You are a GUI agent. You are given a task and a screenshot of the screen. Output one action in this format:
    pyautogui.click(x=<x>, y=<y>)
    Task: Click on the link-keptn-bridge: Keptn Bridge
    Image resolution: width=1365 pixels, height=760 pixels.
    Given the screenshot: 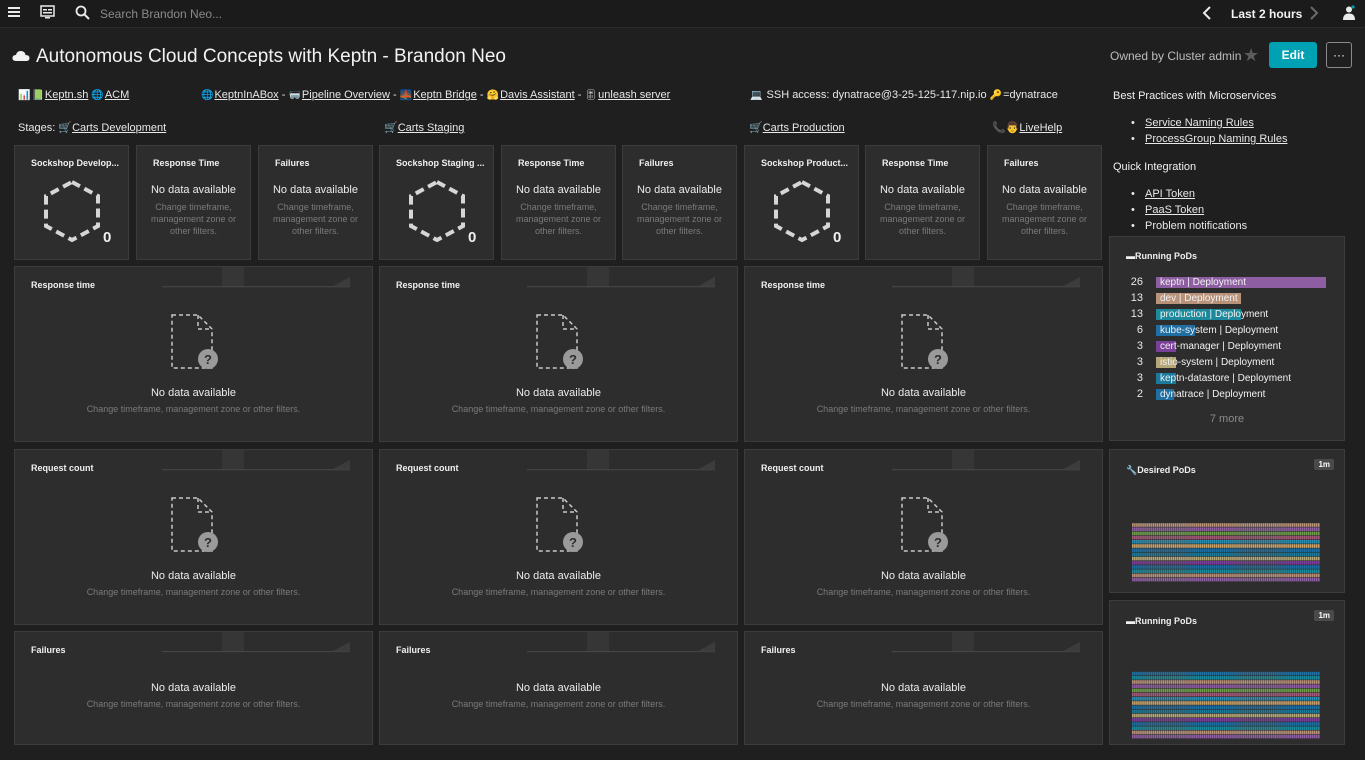 What is the action you would take?
    pyautogui.click(x=445, y=95)
    